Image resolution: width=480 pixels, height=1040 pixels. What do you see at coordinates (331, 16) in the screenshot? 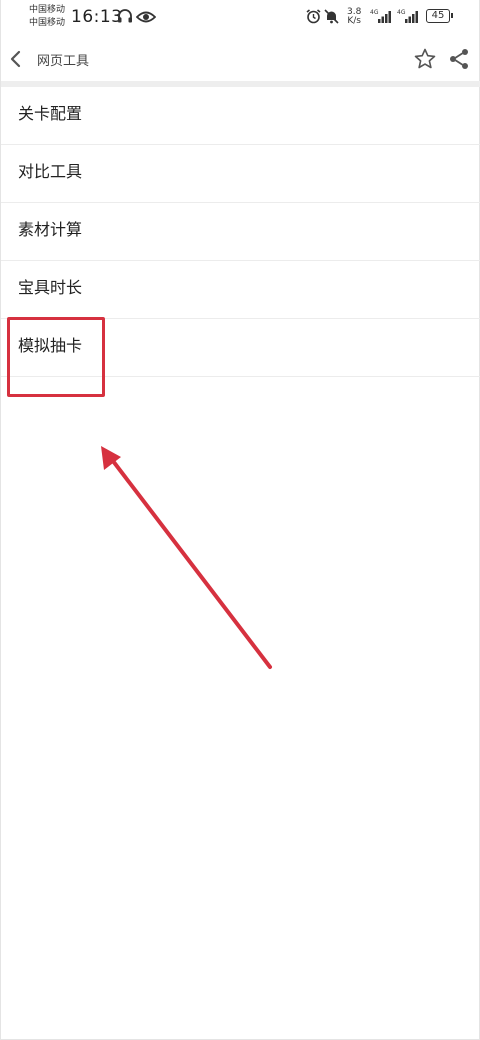
I see `notification-muted-icon` at bounding box center [331, 16].